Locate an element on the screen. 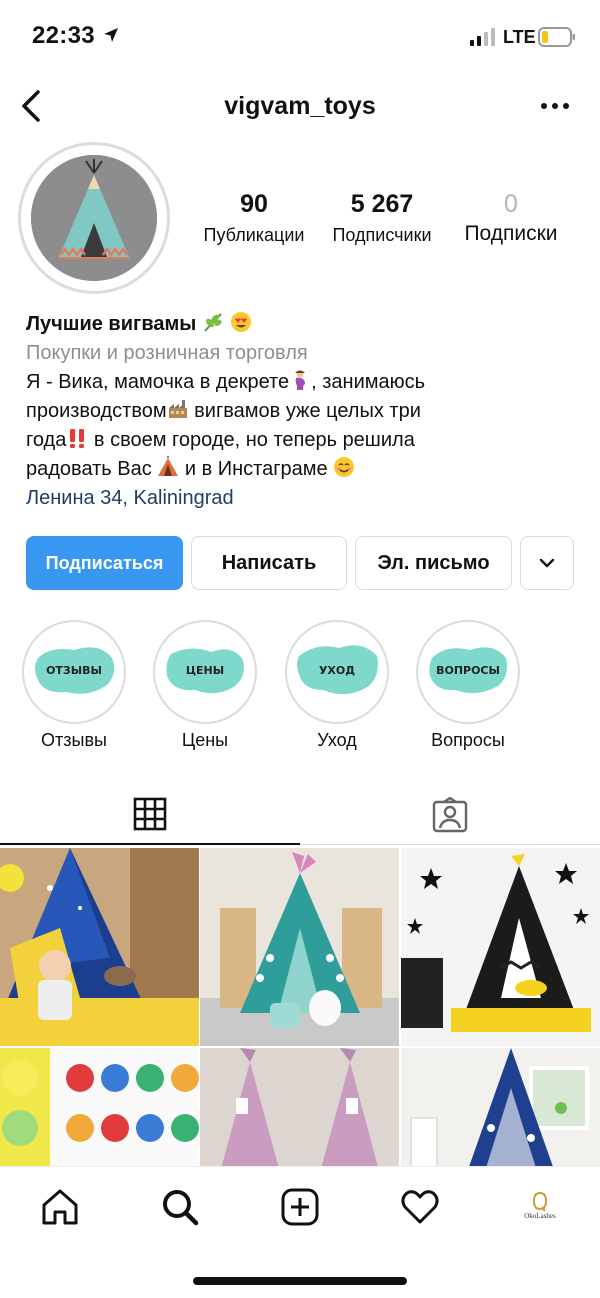 The width and height of the screenshot is (600, 1298). suggestions-dropdown-button is located at coordinates (547, 563).